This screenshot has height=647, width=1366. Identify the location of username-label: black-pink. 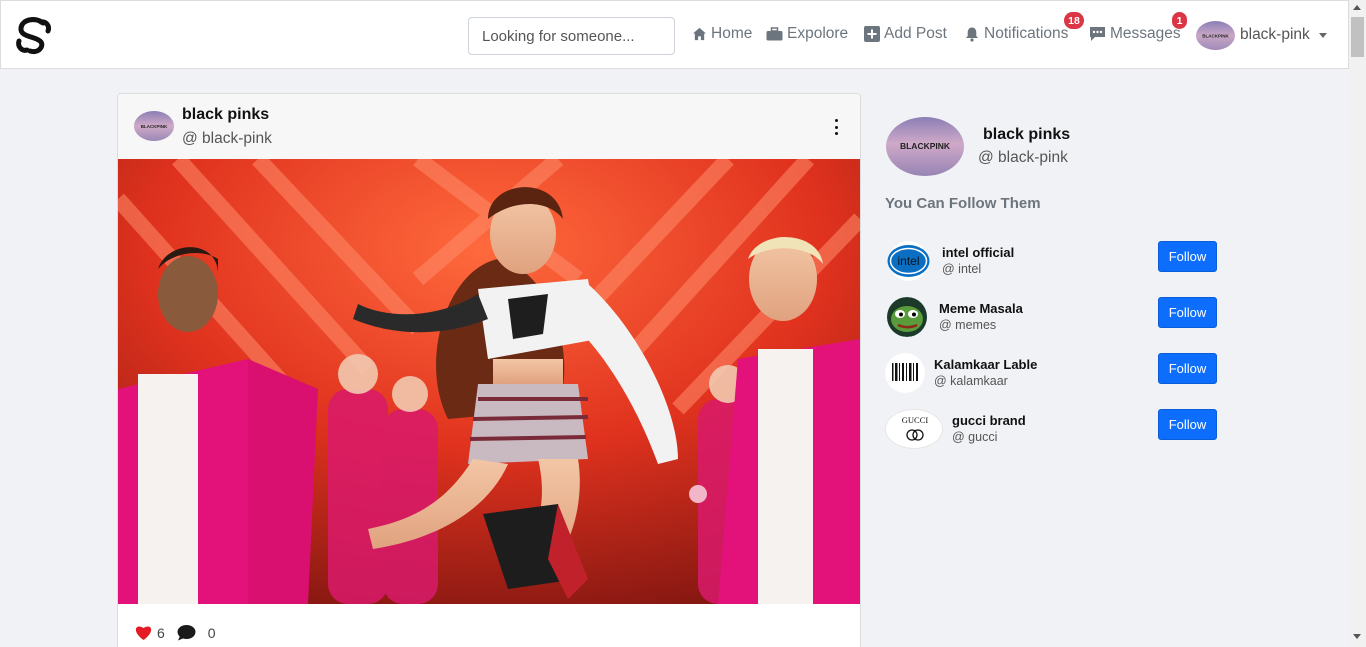
(1275, 34).